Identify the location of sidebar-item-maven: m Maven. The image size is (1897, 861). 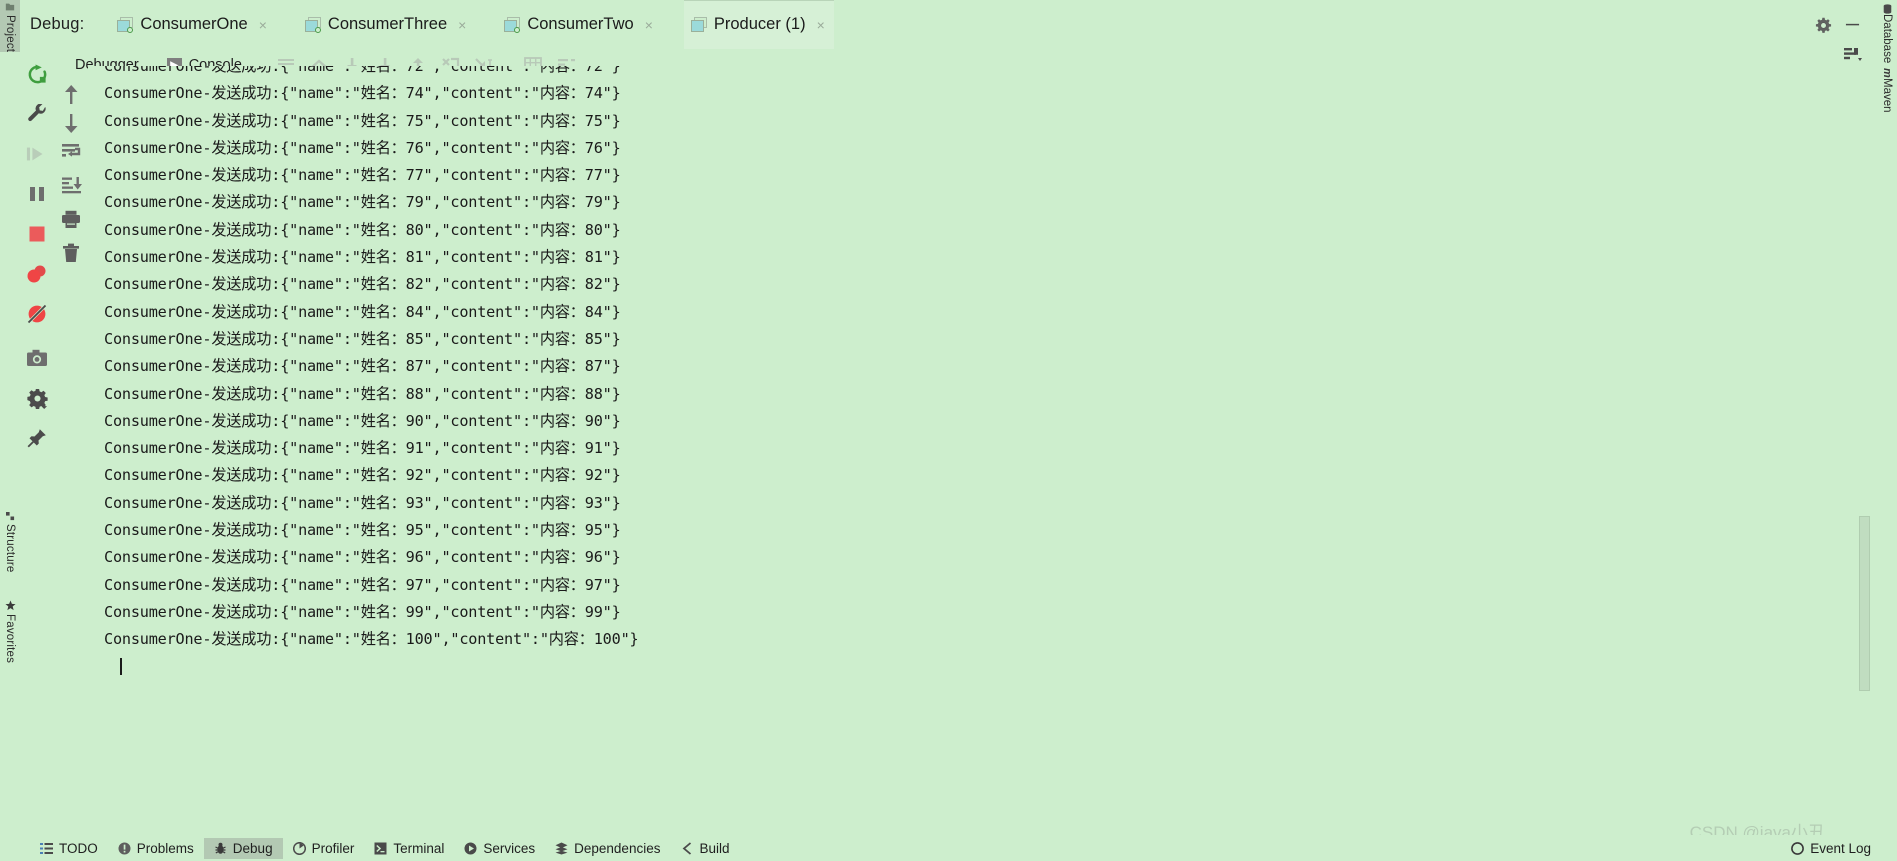
(1887, 97).